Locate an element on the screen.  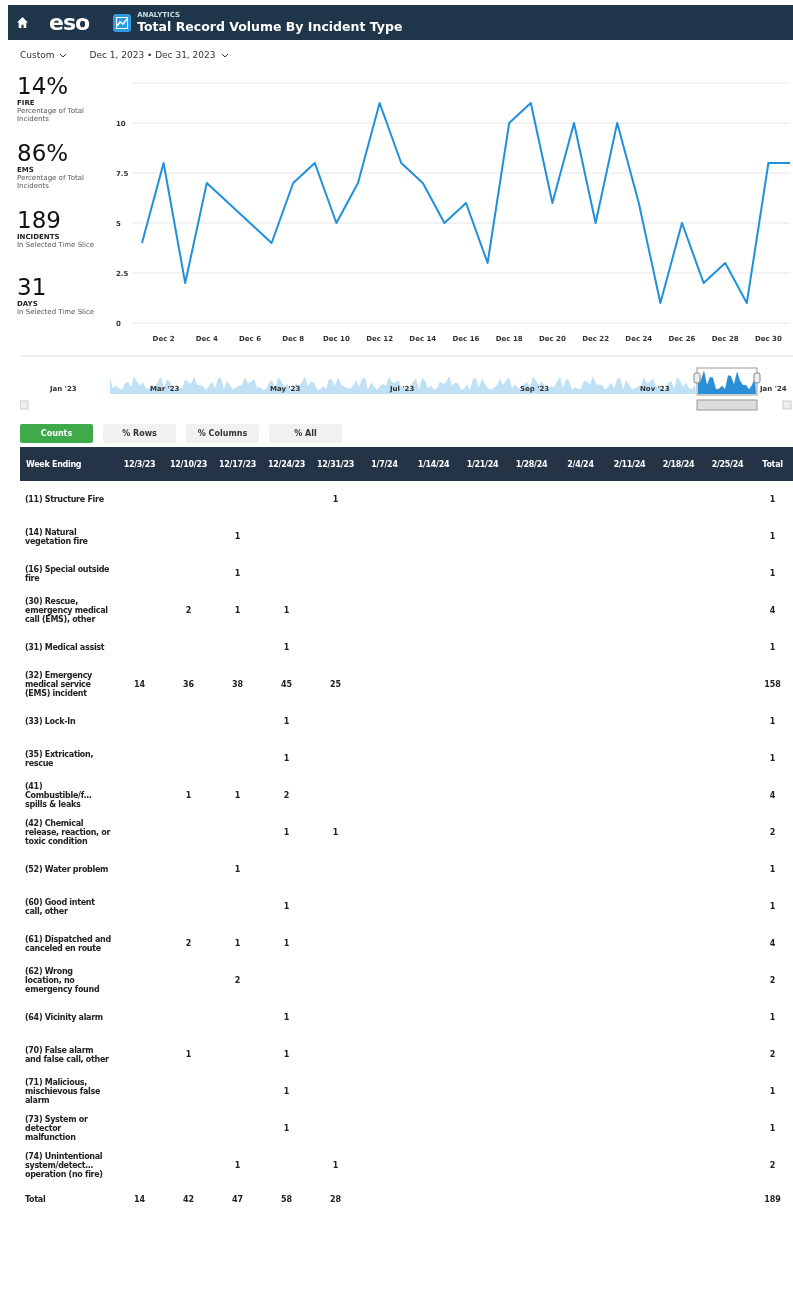
table-cell: 25 is located at coordinates (335, 684).